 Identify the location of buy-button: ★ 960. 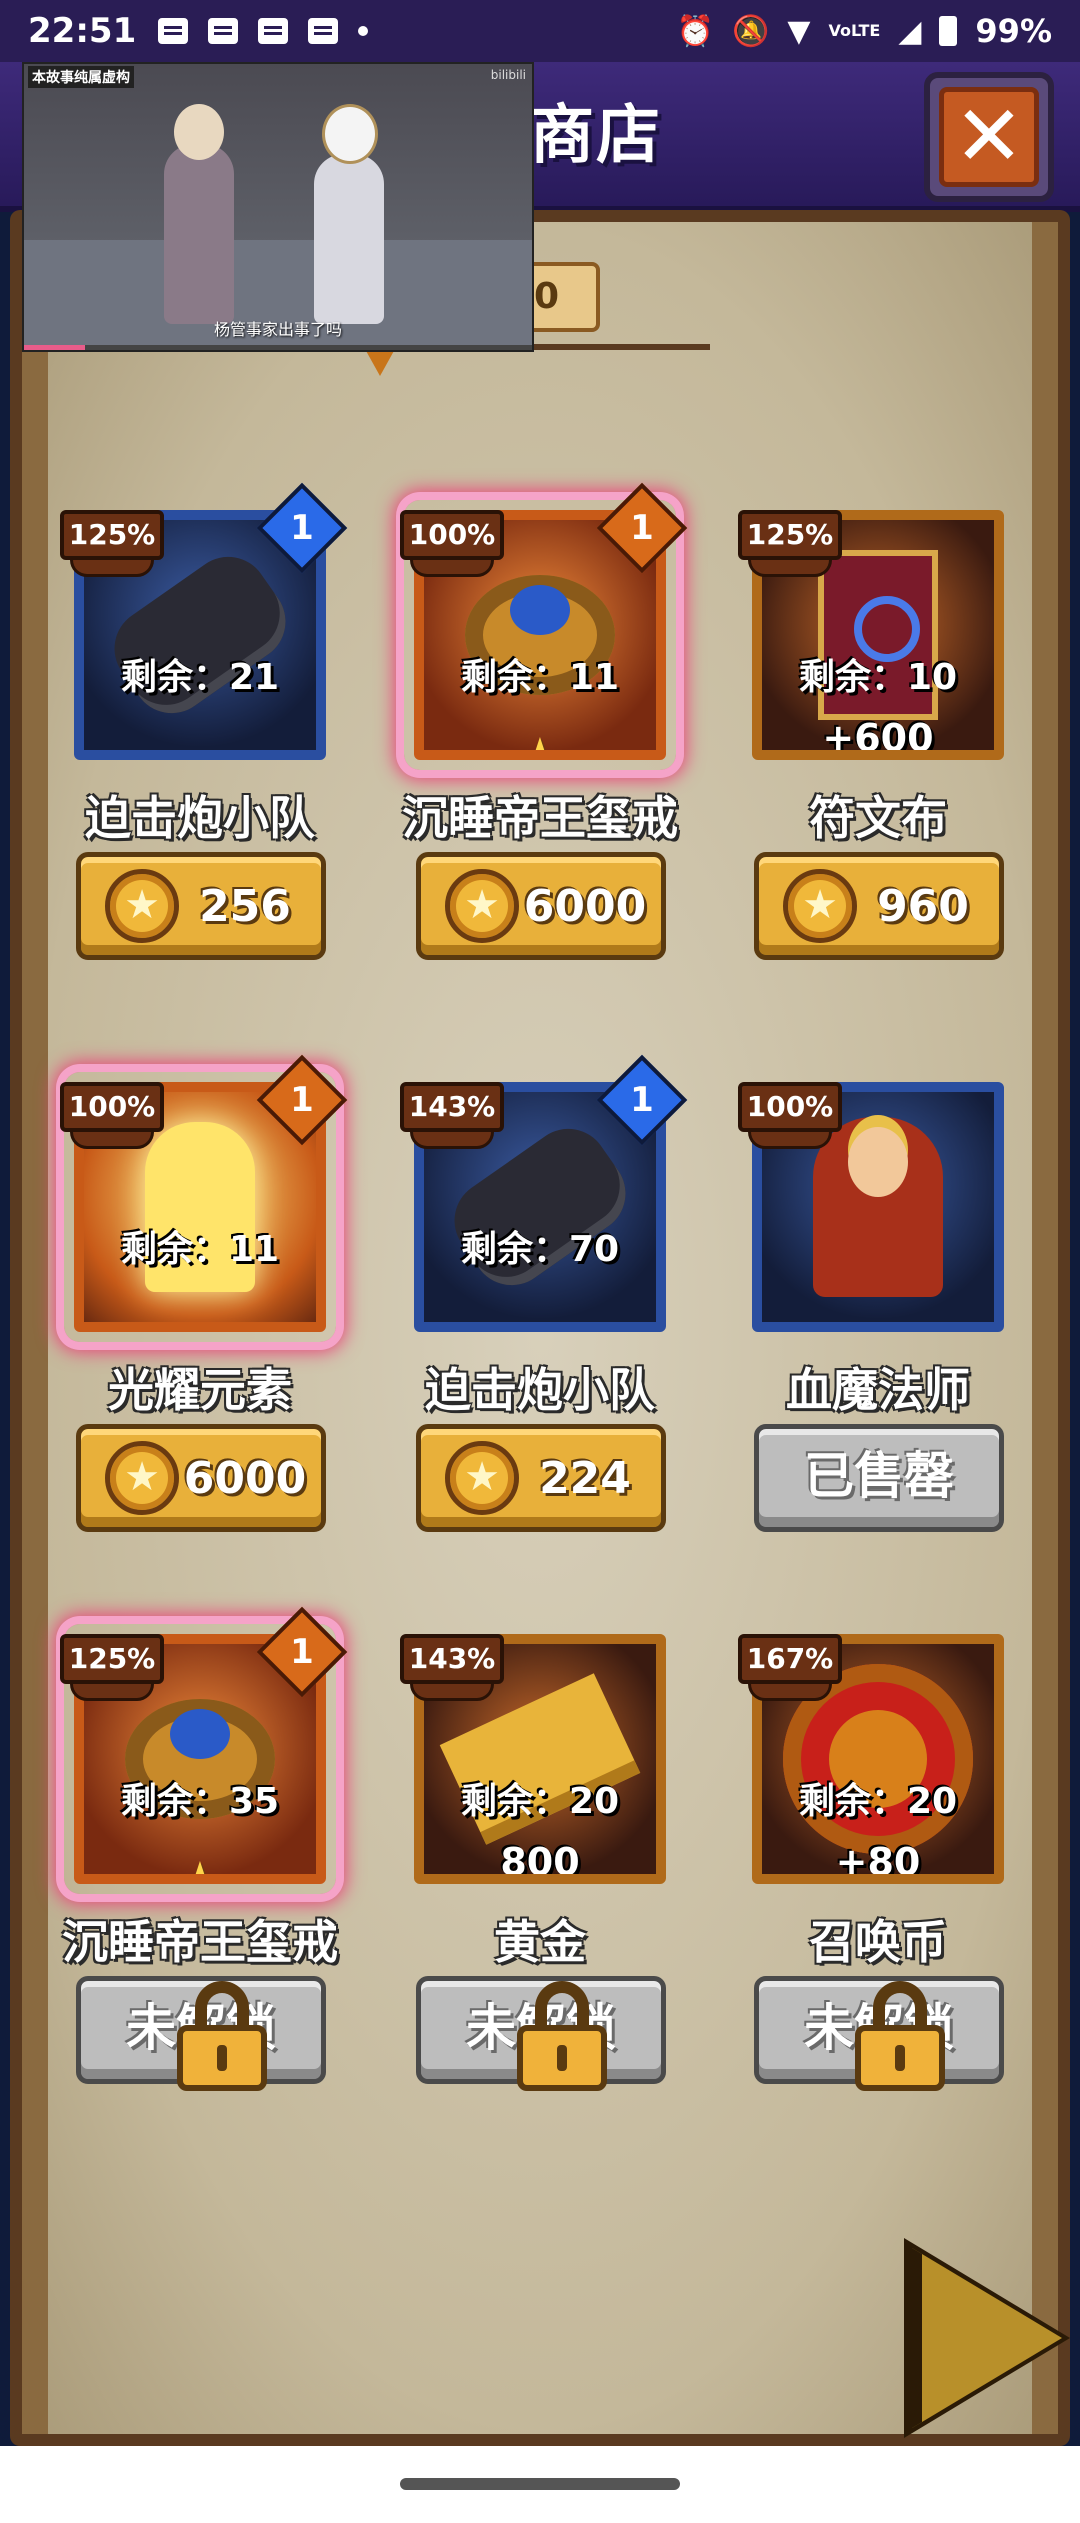
(879, 906).